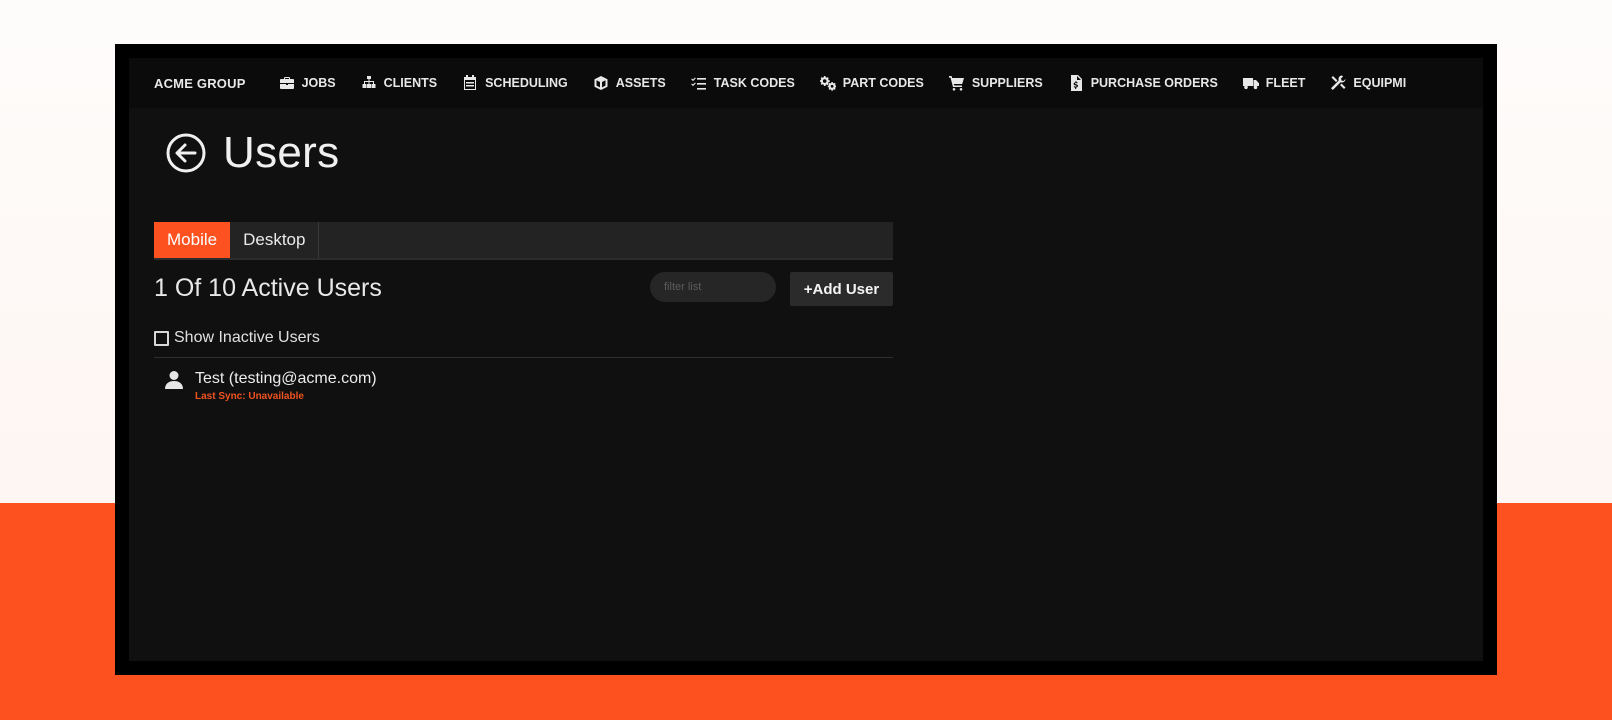 The image size is (1612, 720). I want to click on nav-item-task-codes: TASK CODES, so click(742, 83).